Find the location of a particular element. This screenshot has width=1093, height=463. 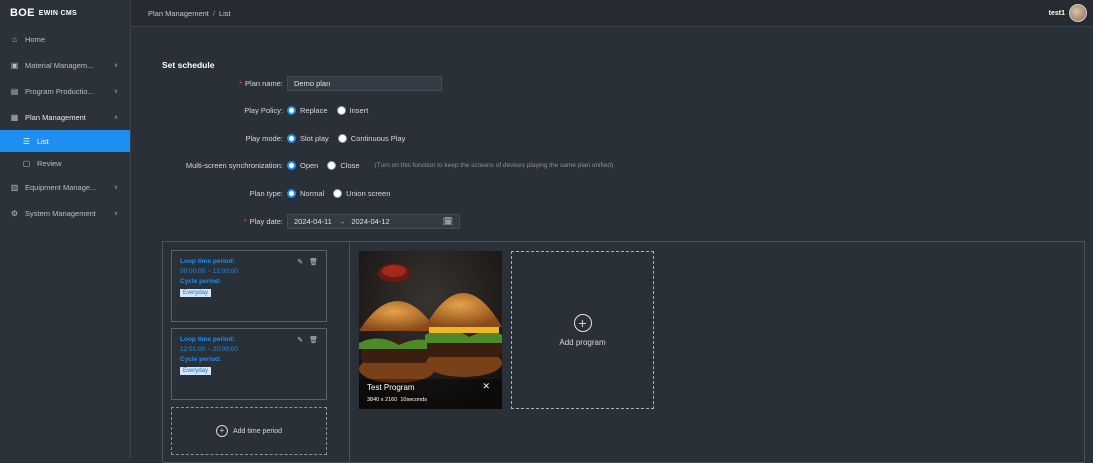

radio-insert: Insert is located at coordinates (352, 110).